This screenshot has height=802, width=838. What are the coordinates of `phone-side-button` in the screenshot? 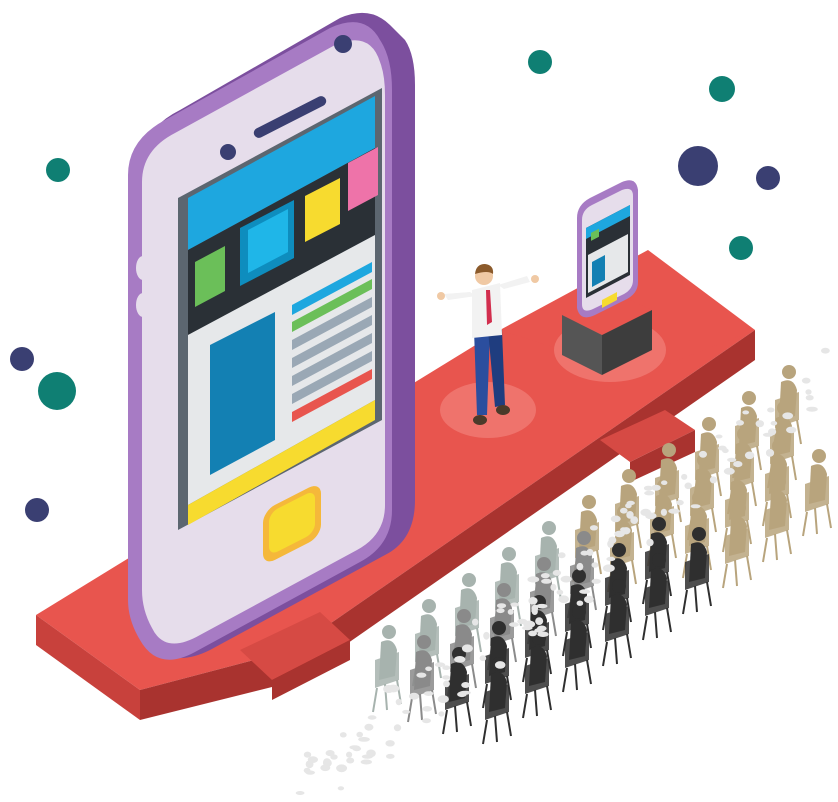 It's located at (143, 305).